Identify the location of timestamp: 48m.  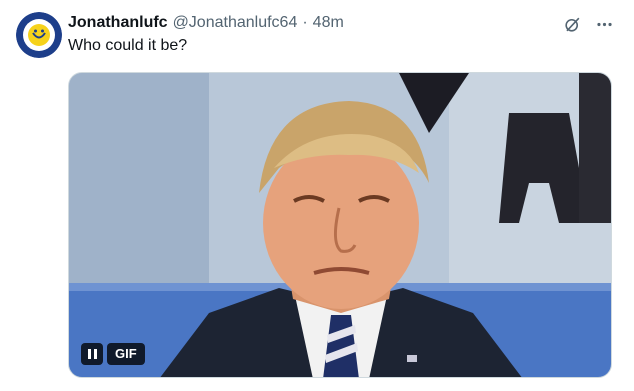
(328, 23).